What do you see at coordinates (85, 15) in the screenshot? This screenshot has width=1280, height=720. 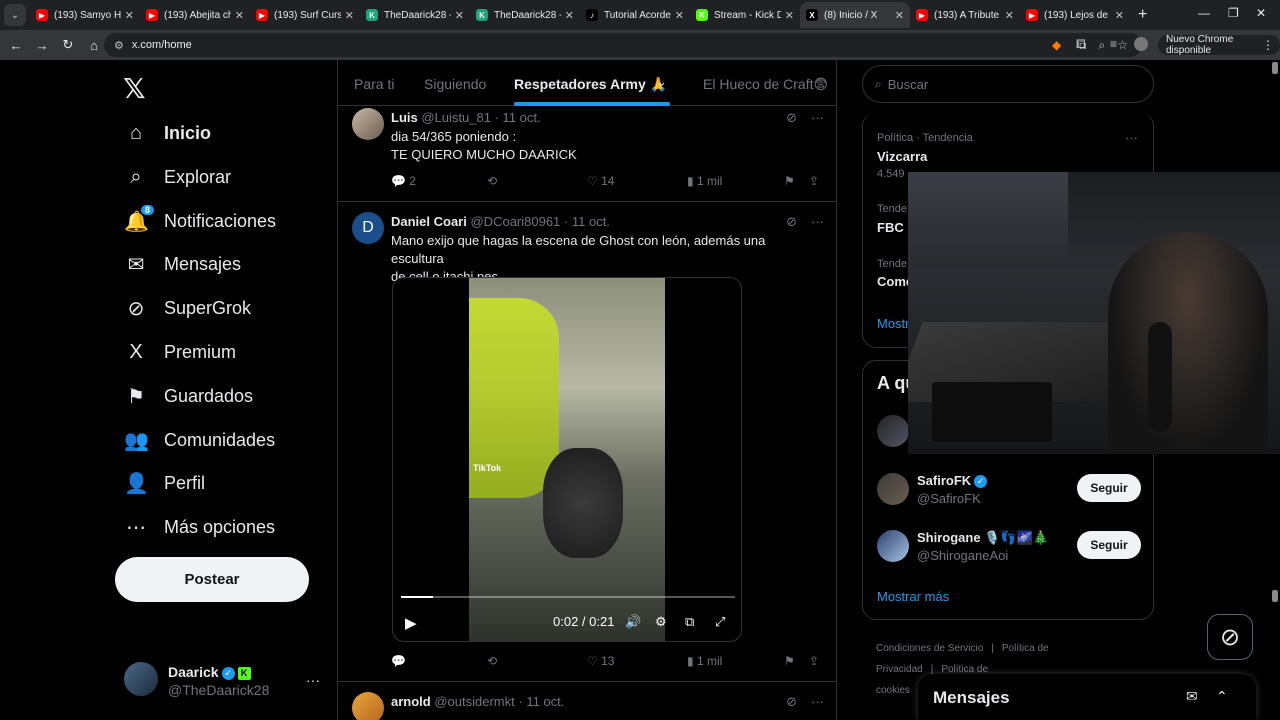 I see `browser-tab: ▶ (193) Samyo How ✕` at bounding box center [85, 15].